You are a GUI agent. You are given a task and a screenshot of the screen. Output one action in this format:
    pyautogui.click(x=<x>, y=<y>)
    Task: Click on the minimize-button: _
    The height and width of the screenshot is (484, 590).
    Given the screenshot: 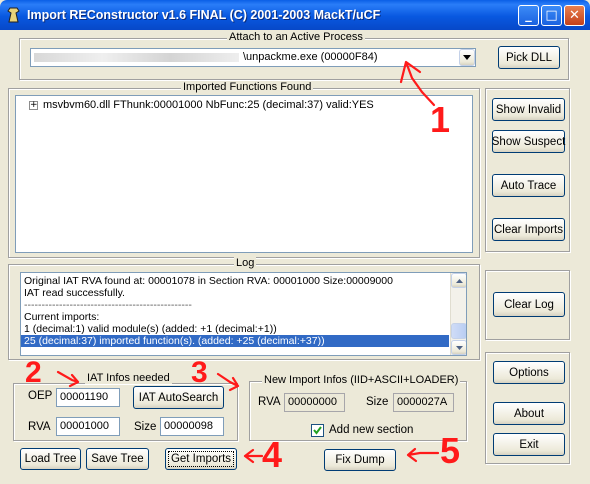 What is the action you would take?
    pyautogui.click(x=528, y=15)
    